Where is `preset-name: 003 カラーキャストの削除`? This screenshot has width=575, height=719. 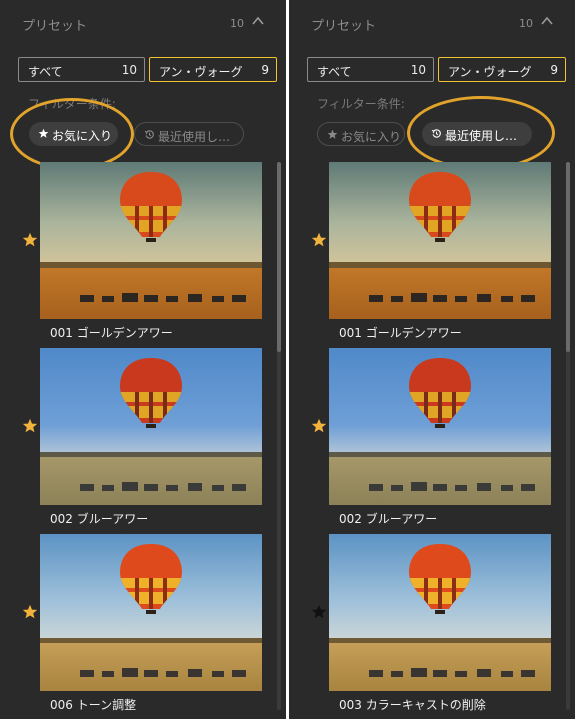 preset-name: 003 カラーキャストの削除 is located at coordinates (412, 705).